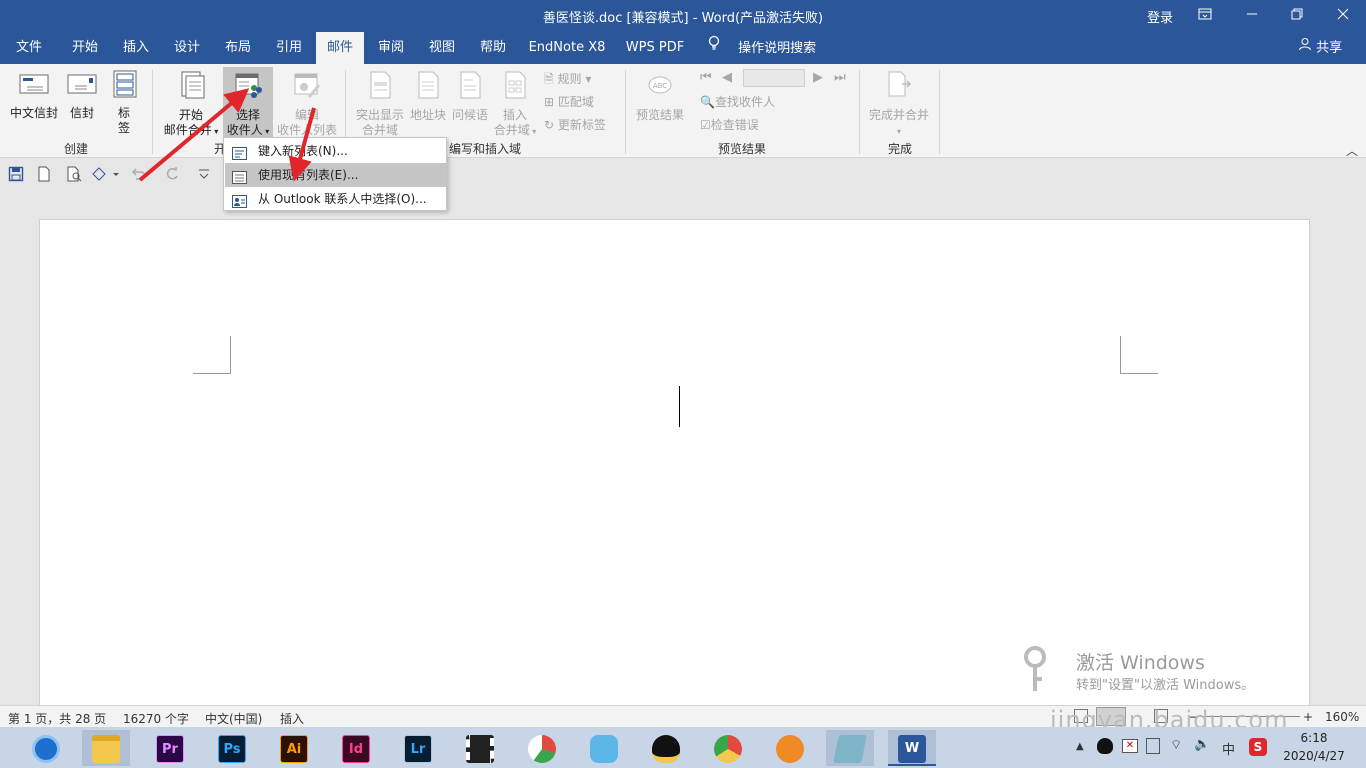 The width and height of the screenshot is (1366, 768). What do you see at coordinates (1258, 747) in the screenshot?
I see `sogou-input-icon: S` at bounding box center [1258, 747].